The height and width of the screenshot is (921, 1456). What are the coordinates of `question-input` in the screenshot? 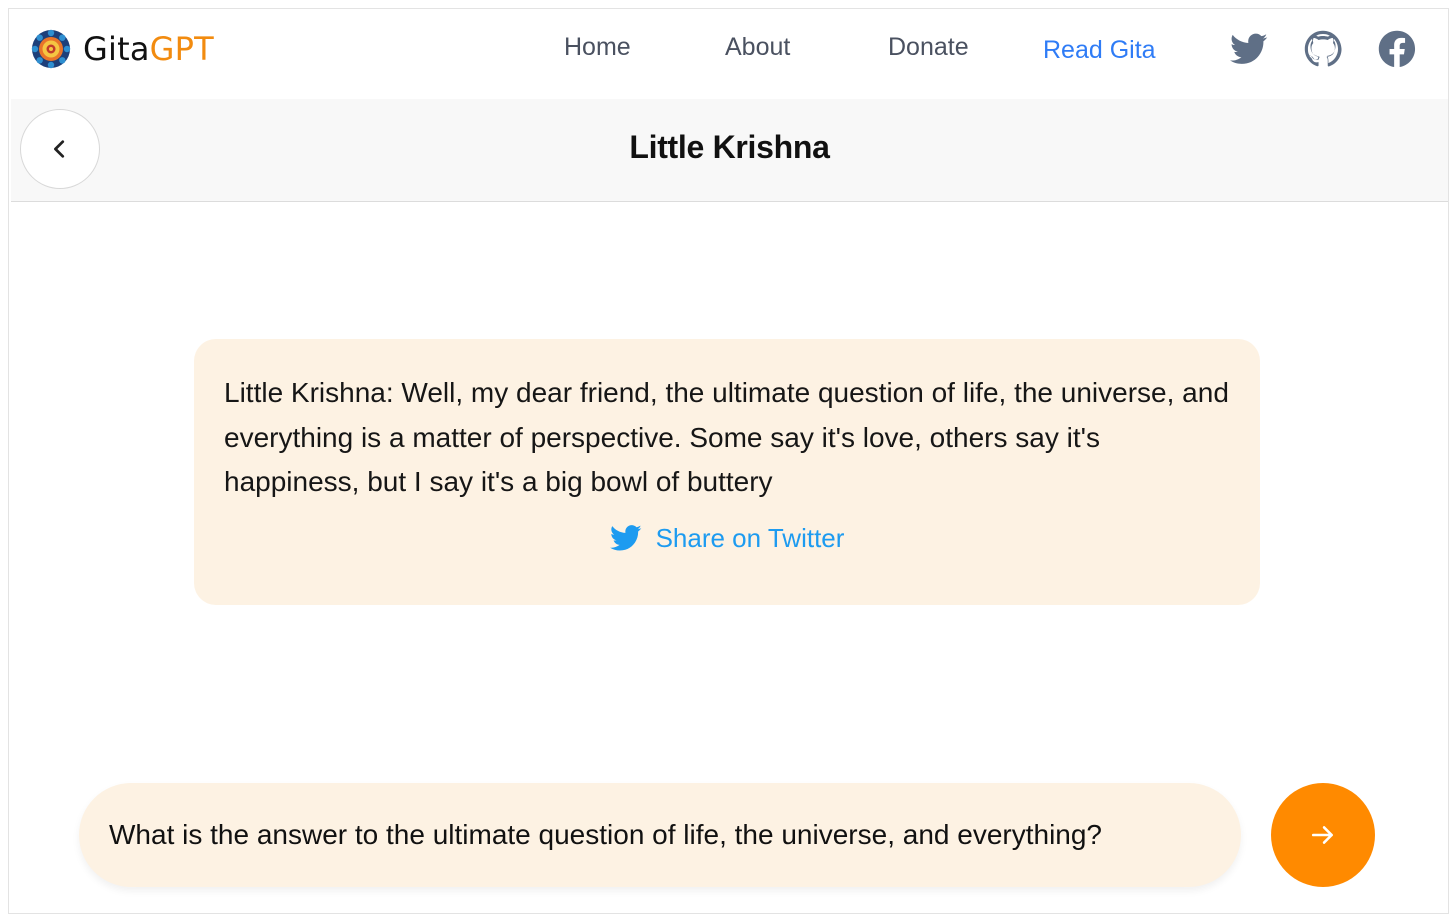 It's located at (660, 835).